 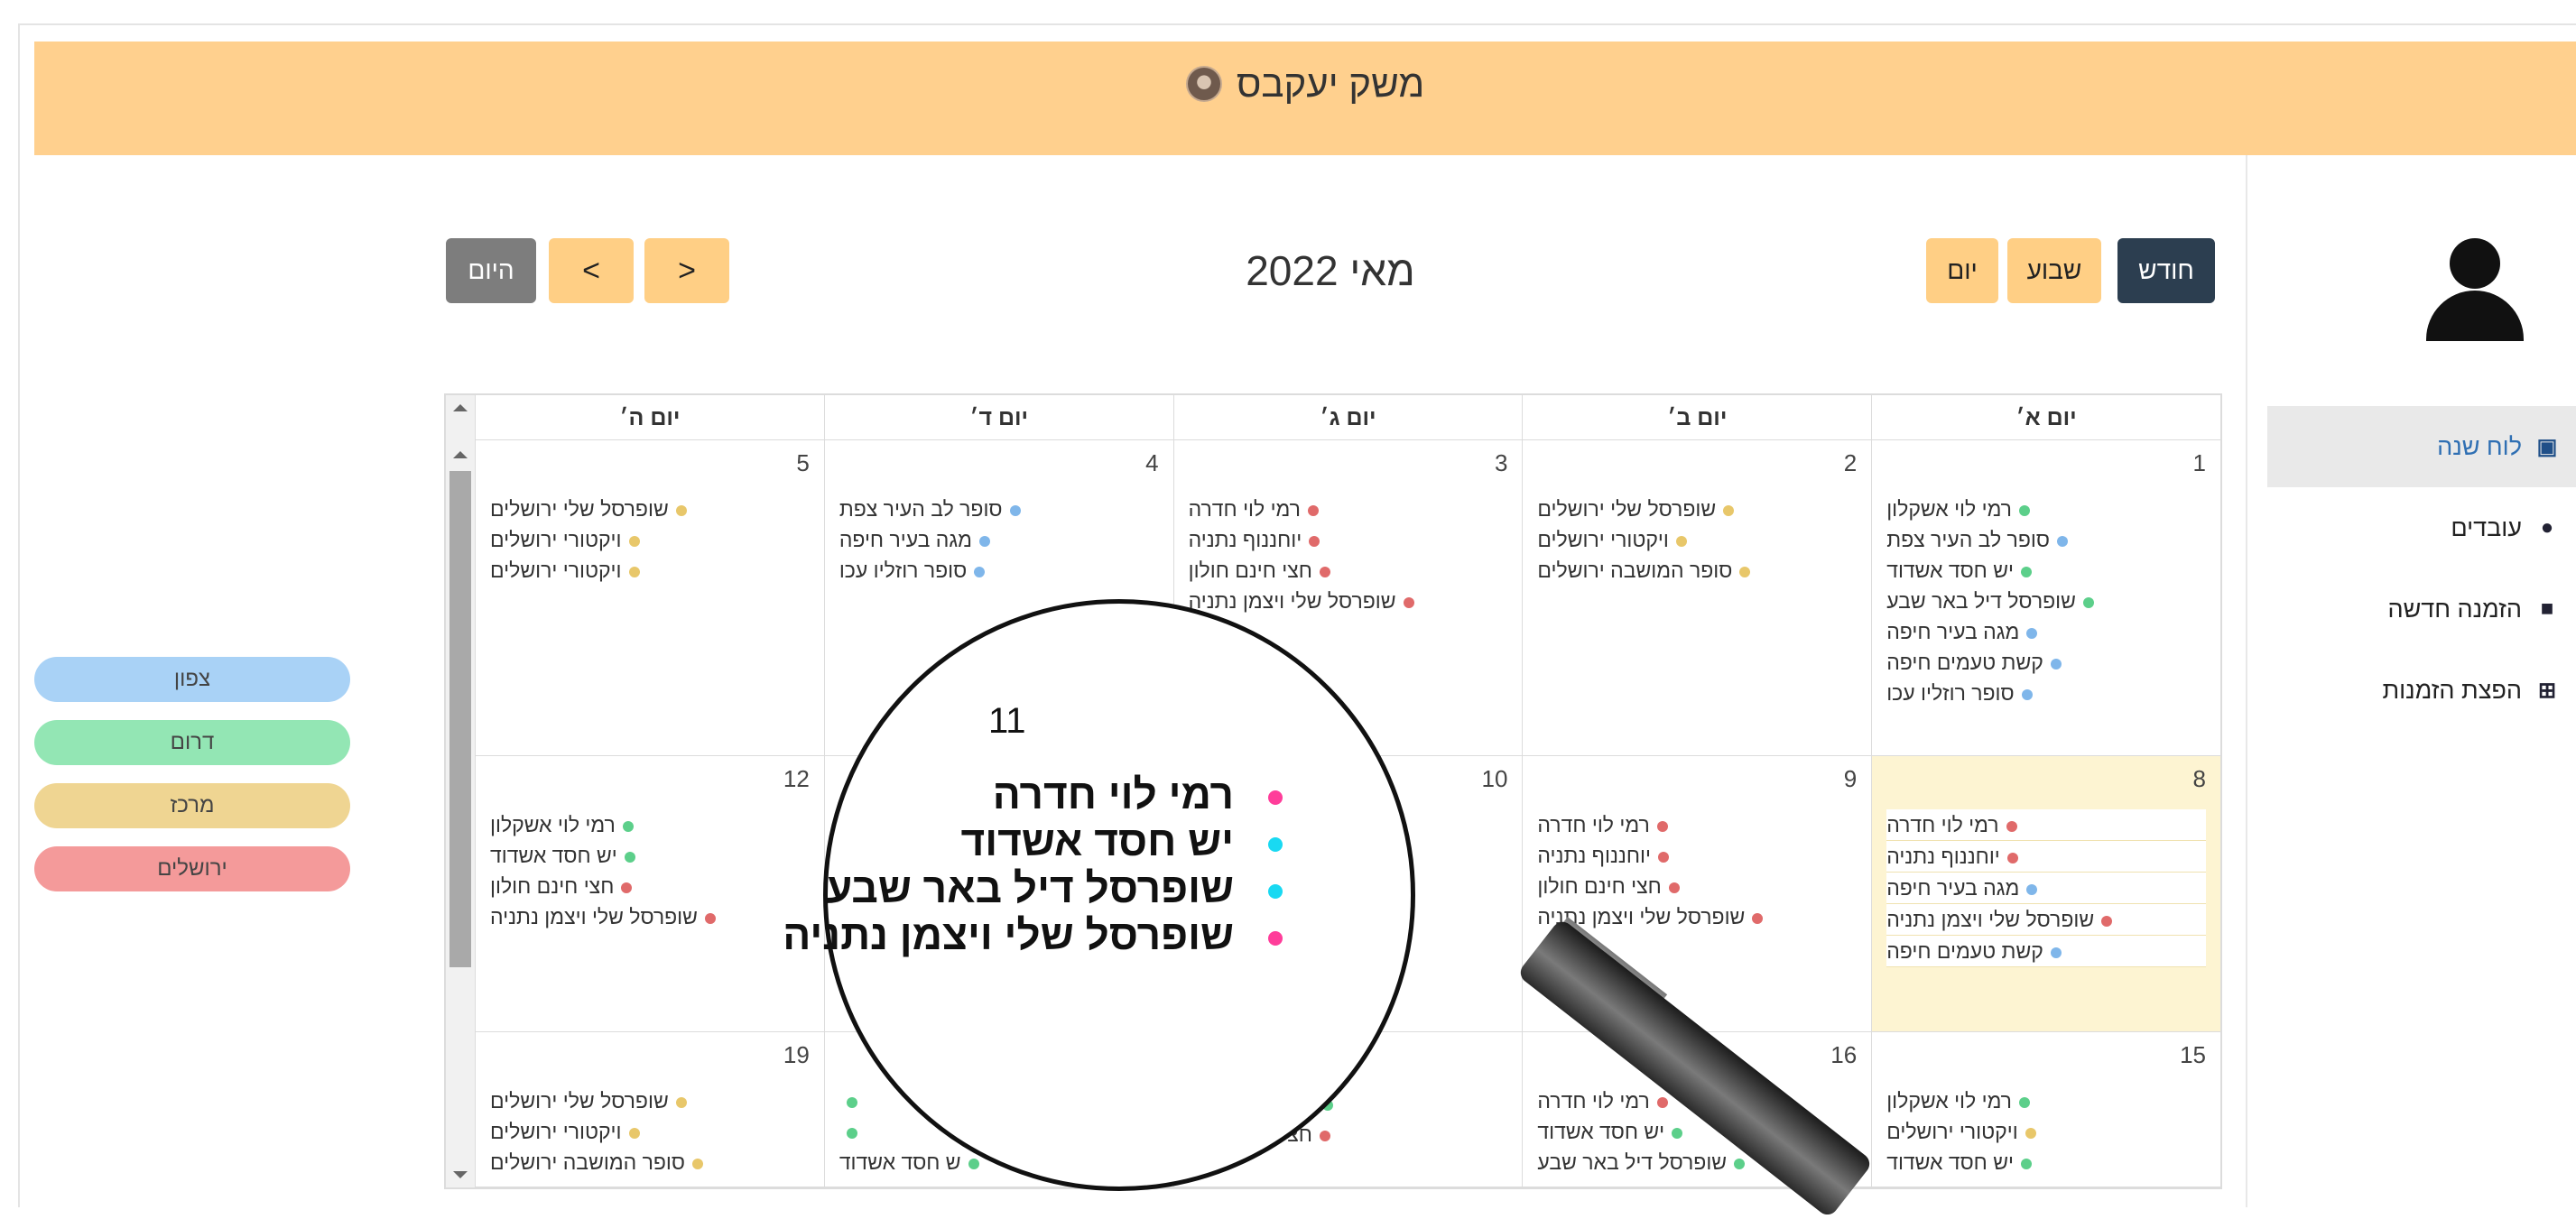 I want to click on magnifier-event-label: רמי לוי חדרה, so click(x=1113, y=794).